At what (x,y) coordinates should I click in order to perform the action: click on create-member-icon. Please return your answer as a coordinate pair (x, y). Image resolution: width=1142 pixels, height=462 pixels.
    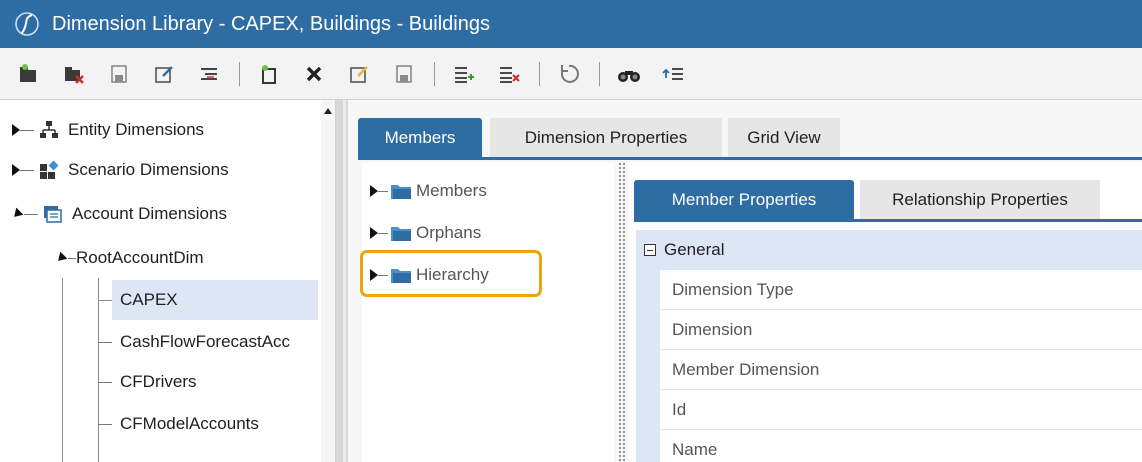
    Looking at the image, I should click on (269, 74).